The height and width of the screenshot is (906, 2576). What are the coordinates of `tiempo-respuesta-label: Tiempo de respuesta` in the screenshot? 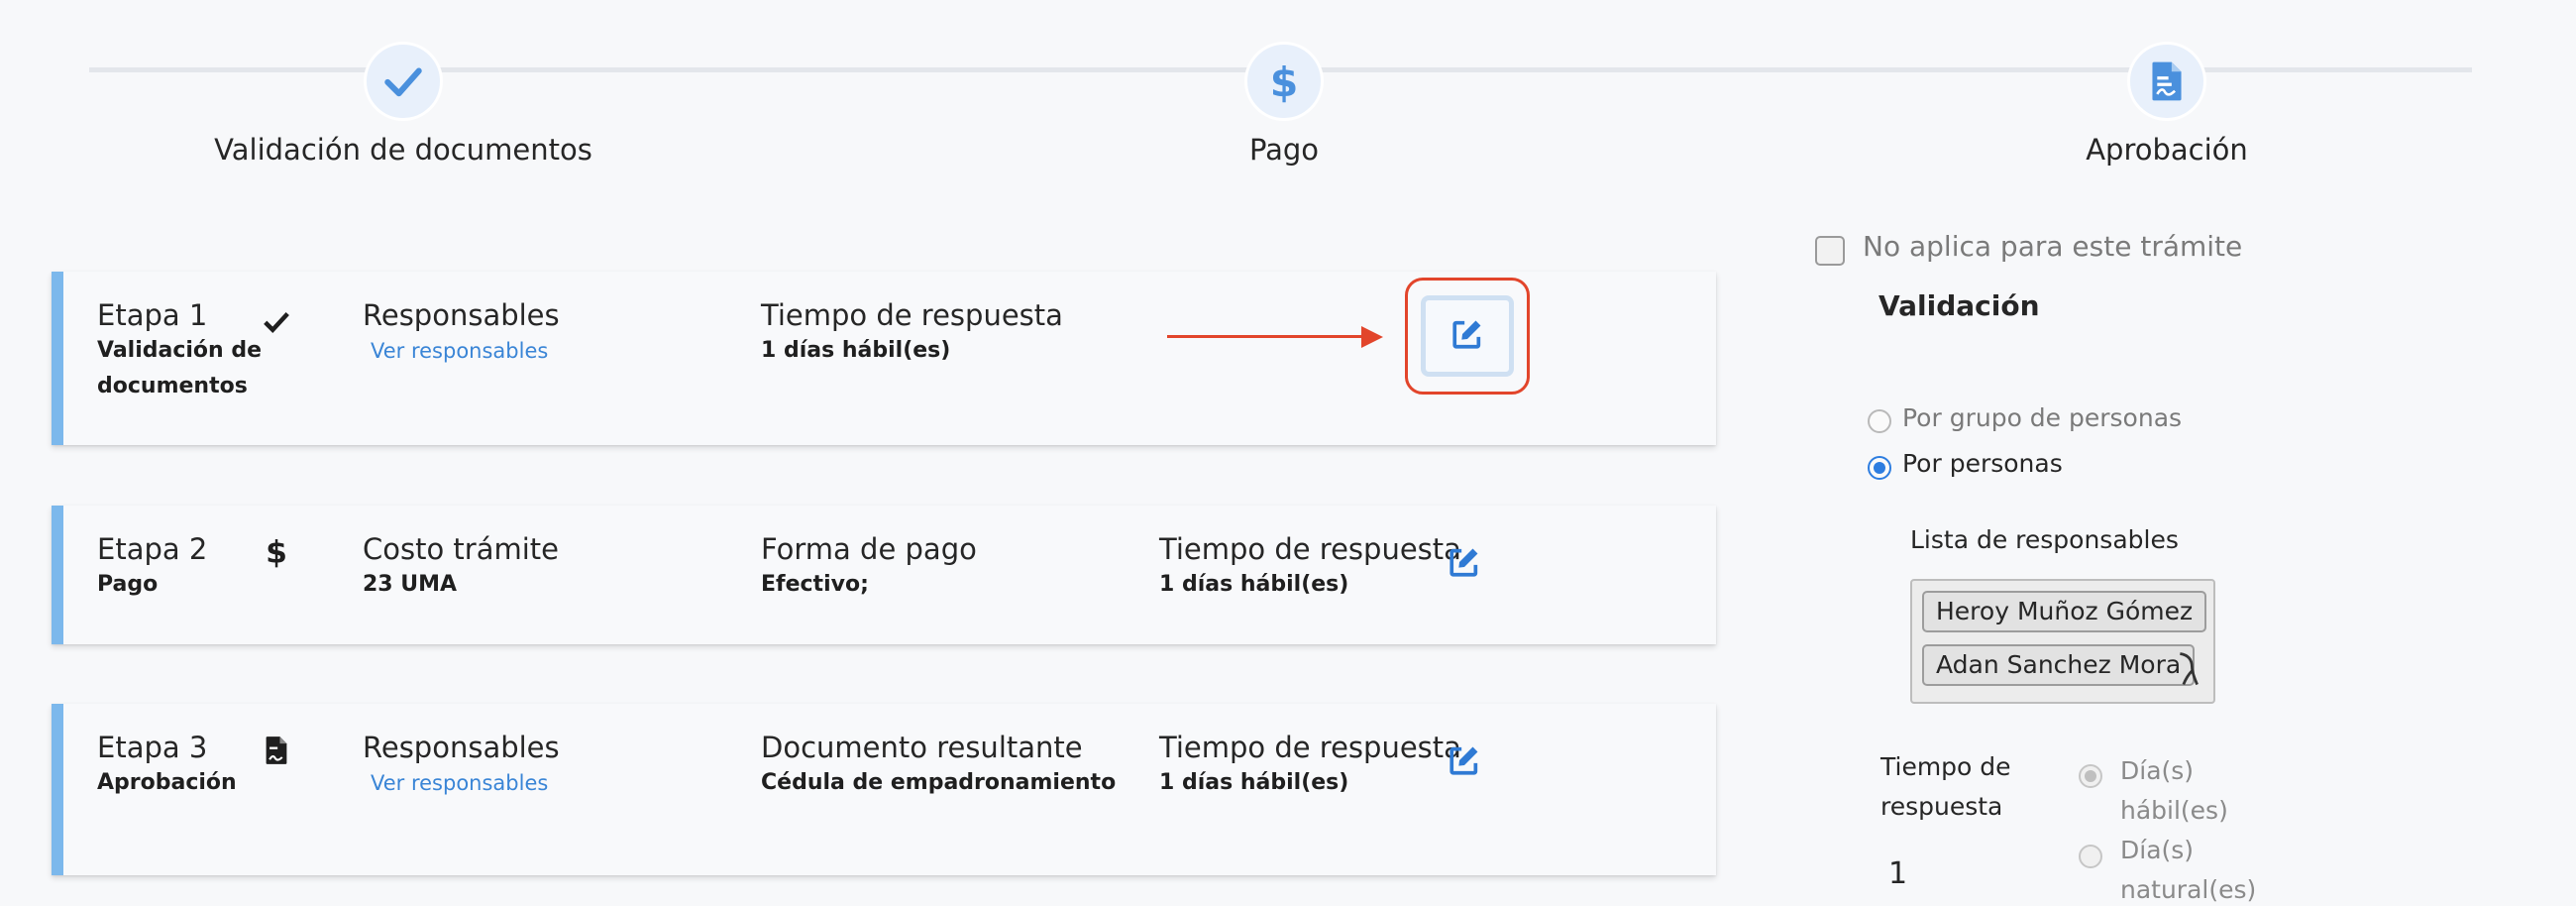 It's located at (1954, 787).